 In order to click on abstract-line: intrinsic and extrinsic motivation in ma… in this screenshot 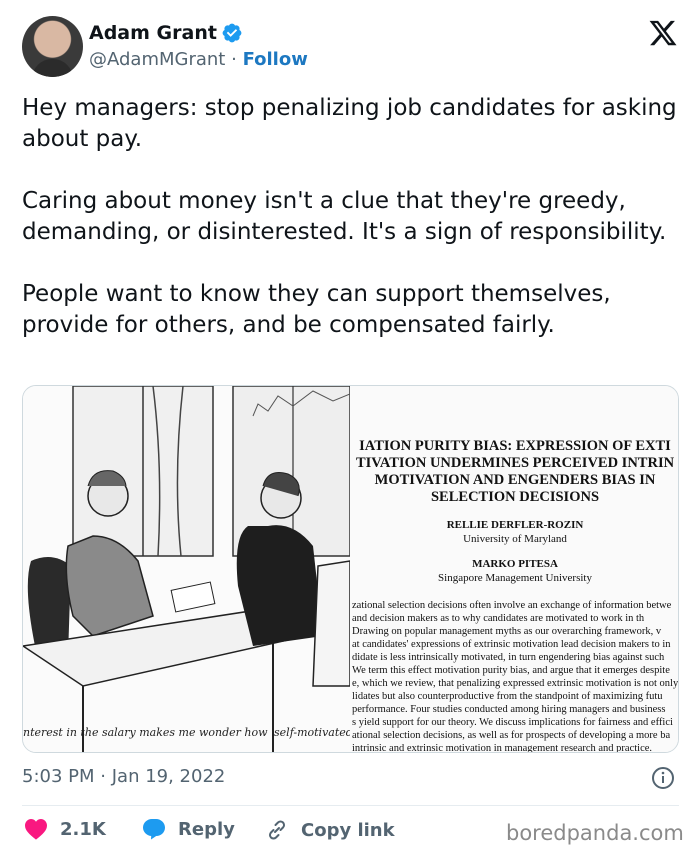, I will do `click(502, 747)`.